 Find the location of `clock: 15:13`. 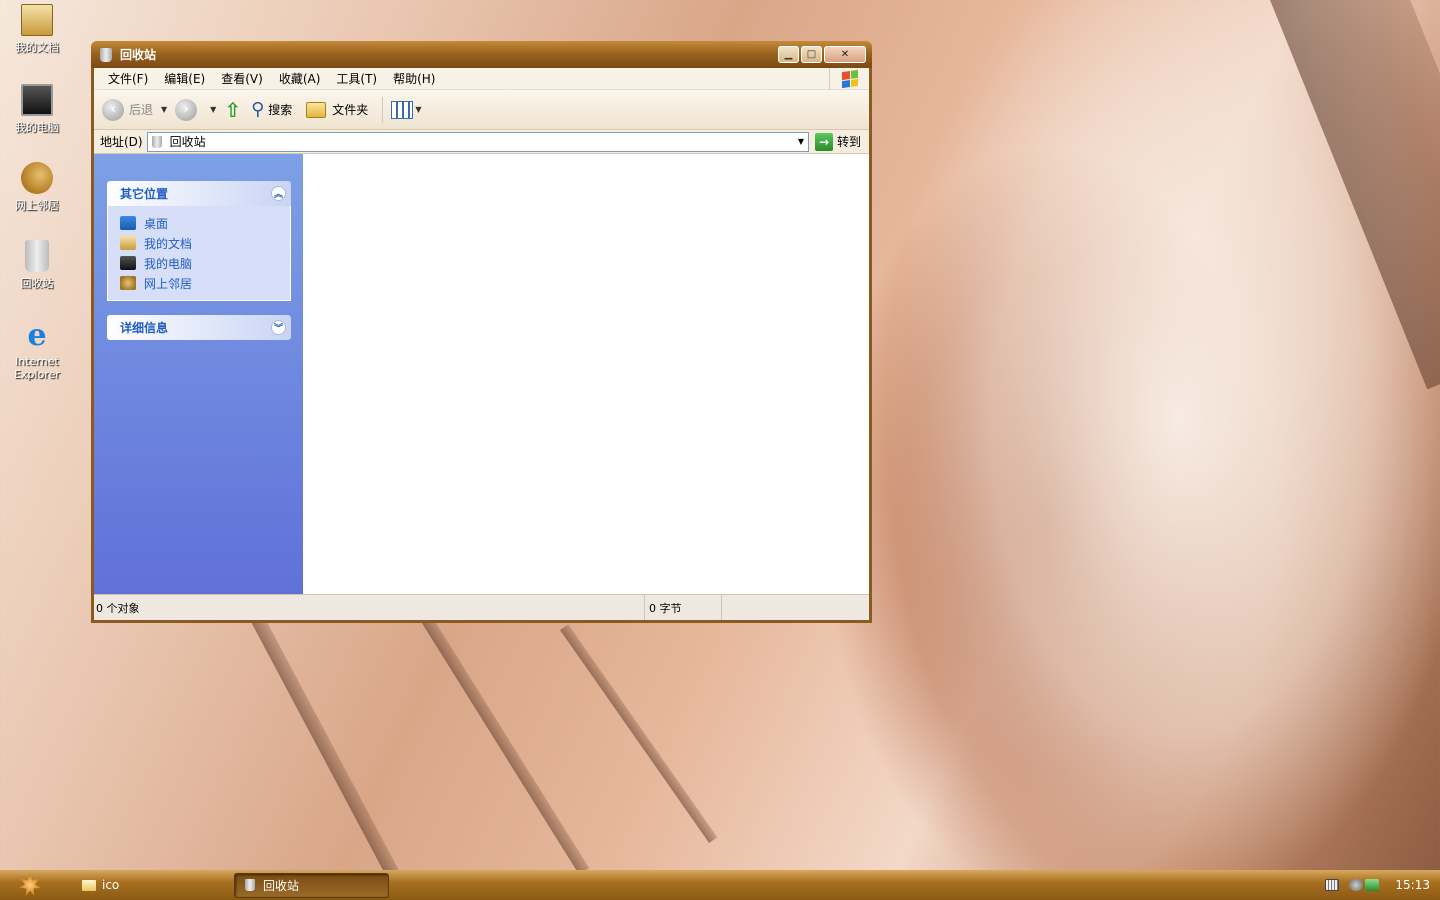

clock: 15:13 is located at coordinates (1412, 885).